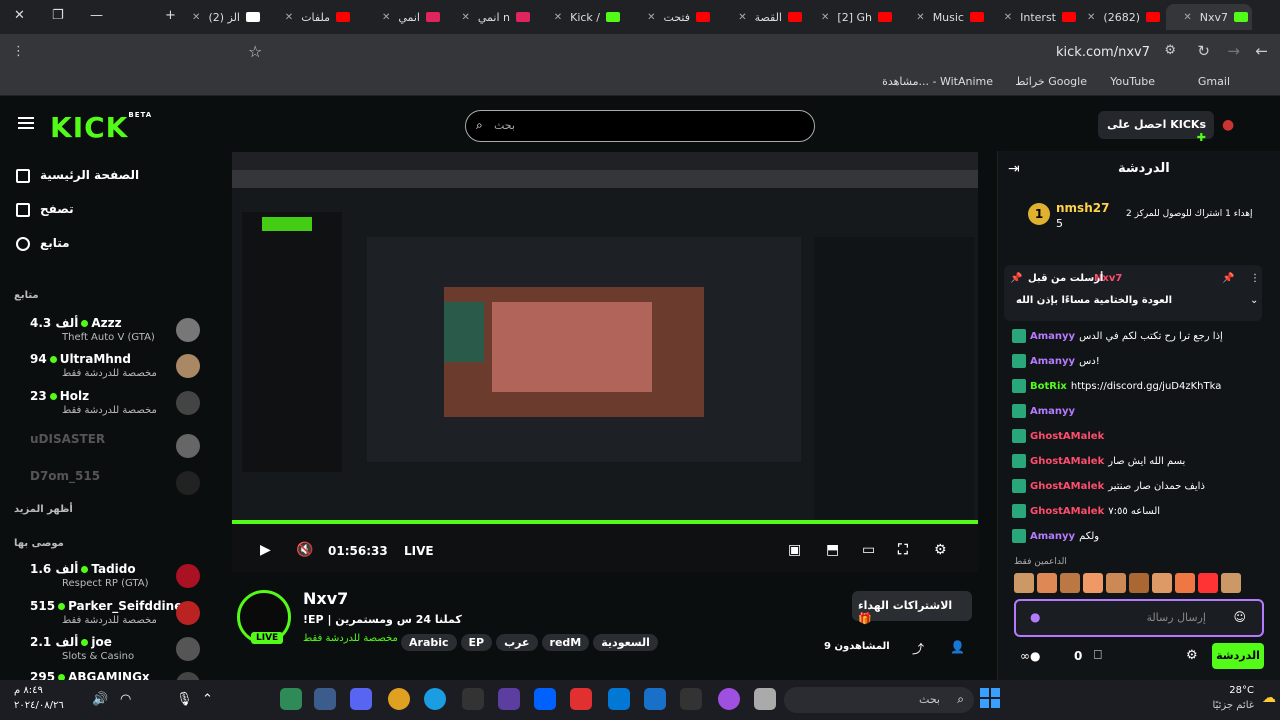 Image resolution: width=1280 pixels, height=720 pixels. I want to click on get-kicks-button: احصل على KICKs ✚, so click(1156, 127).